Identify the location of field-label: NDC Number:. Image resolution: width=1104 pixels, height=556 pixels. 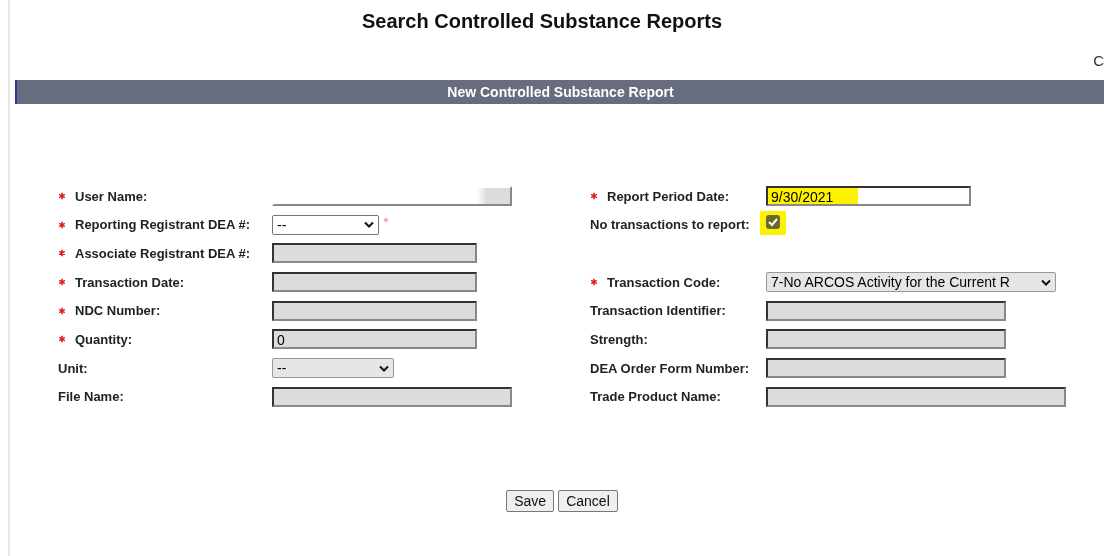
(118, 311).